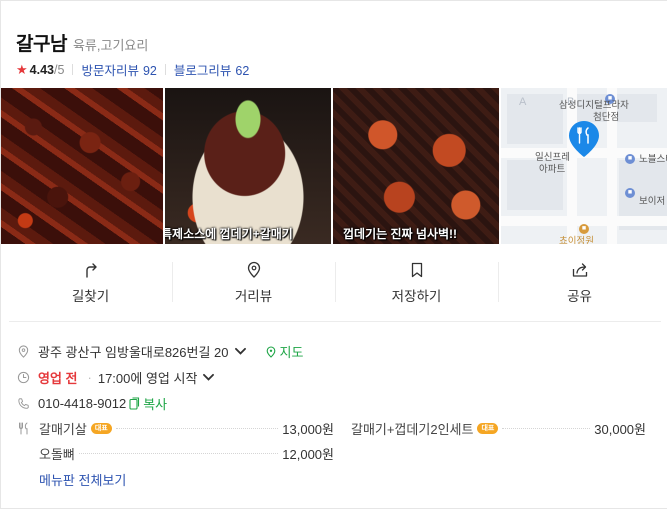  I want to click on map-road, so click(572, 166).